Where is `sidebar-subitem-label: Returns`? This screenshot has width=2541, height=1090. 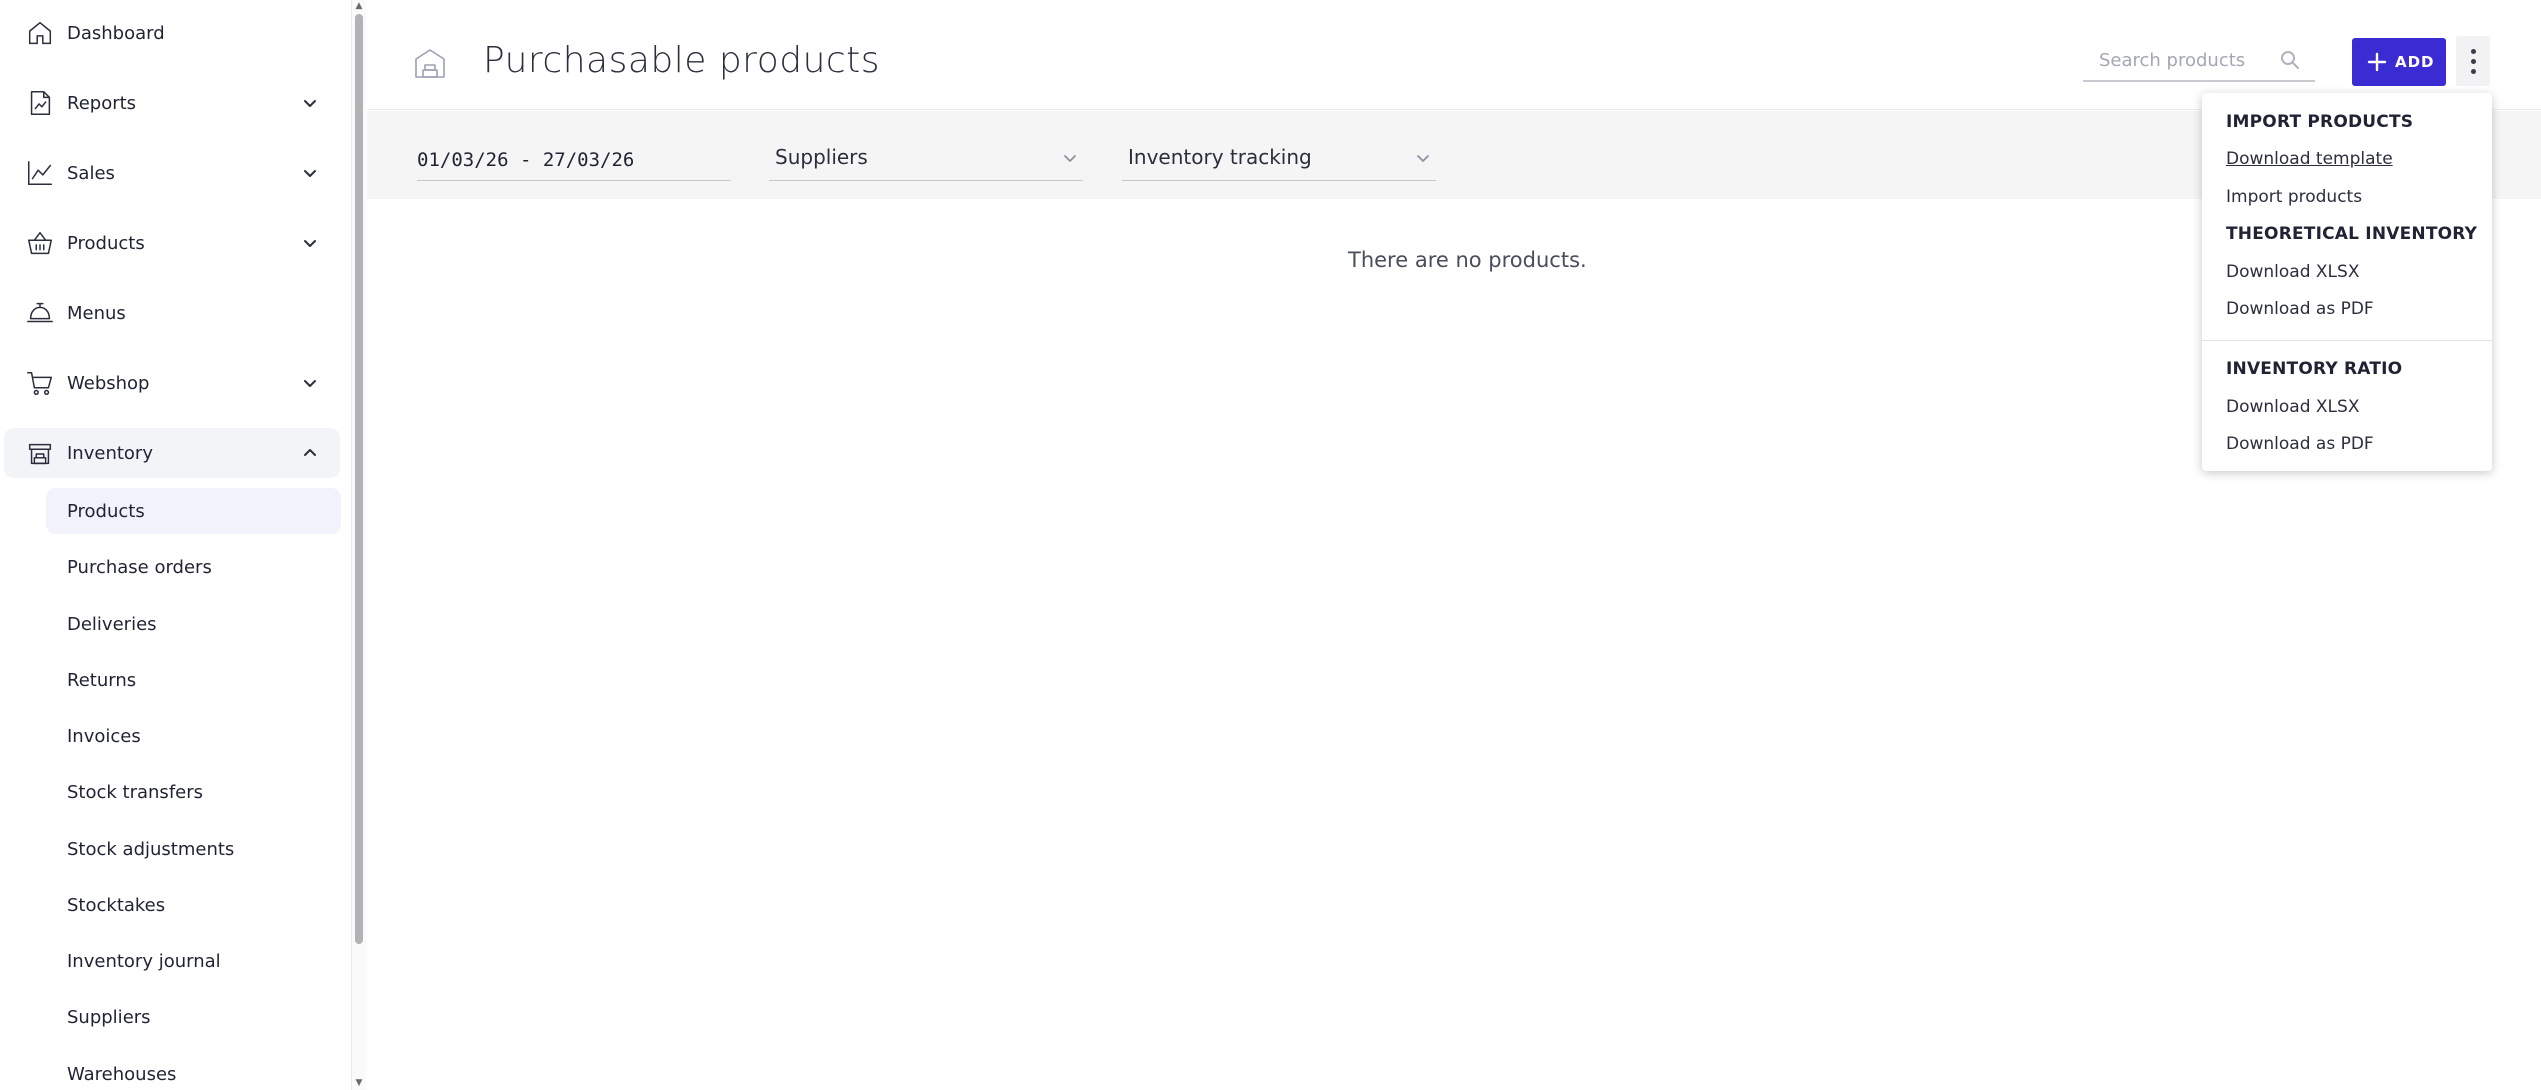
sidebar-subitem-label: Returns is located at coordinates (102, 680).